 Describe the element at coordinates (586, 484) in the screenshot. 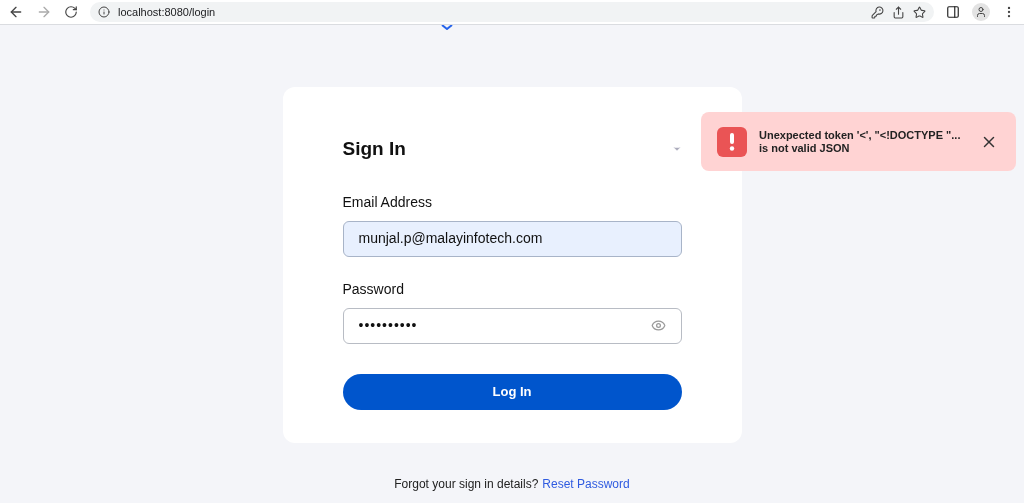

I see `reset-password-link: Reset Password` at that location.